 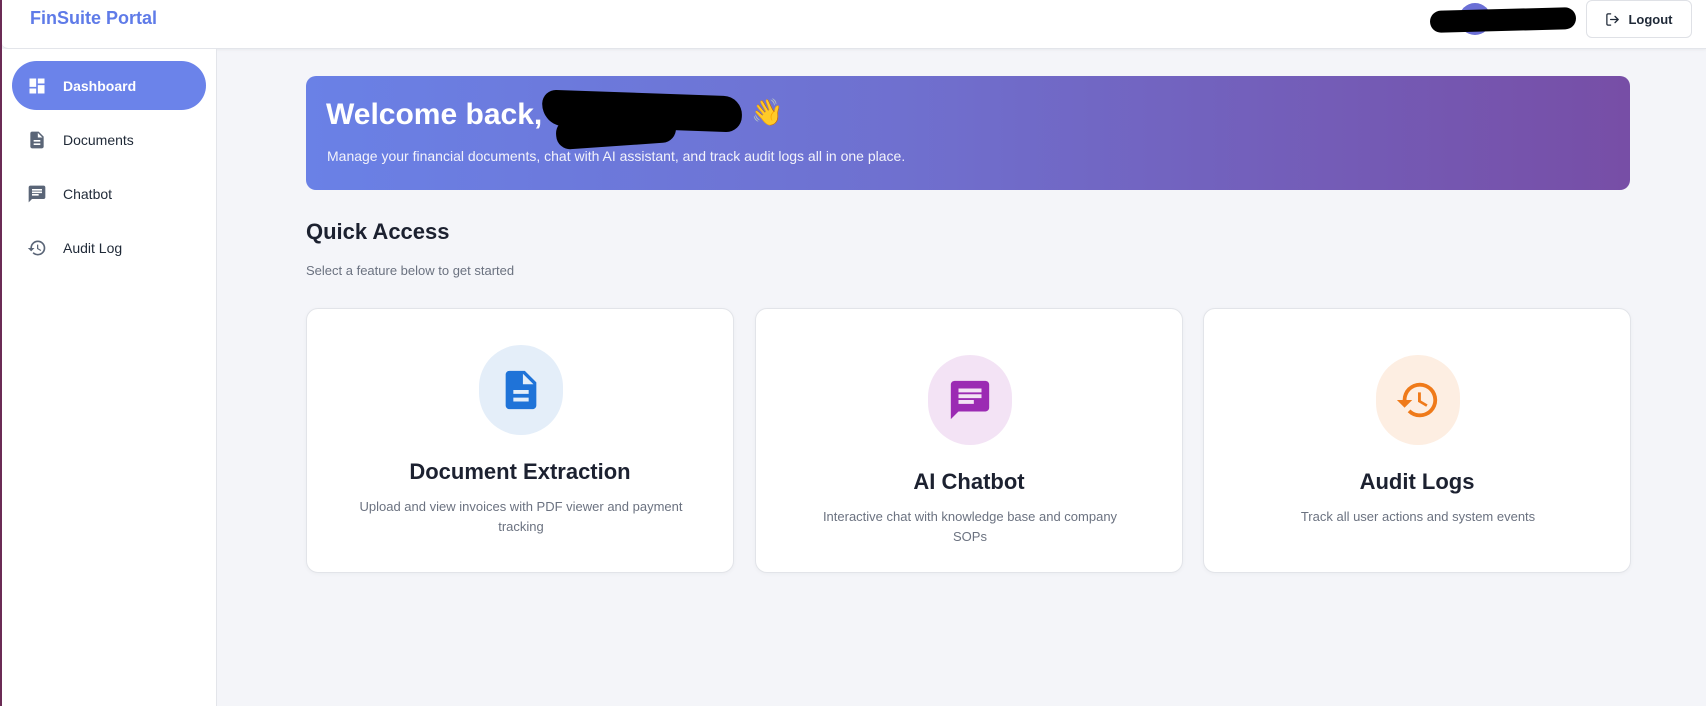 I want to click on sidebar-item-chatbot: Chatbot, so click(x=109, y=193).